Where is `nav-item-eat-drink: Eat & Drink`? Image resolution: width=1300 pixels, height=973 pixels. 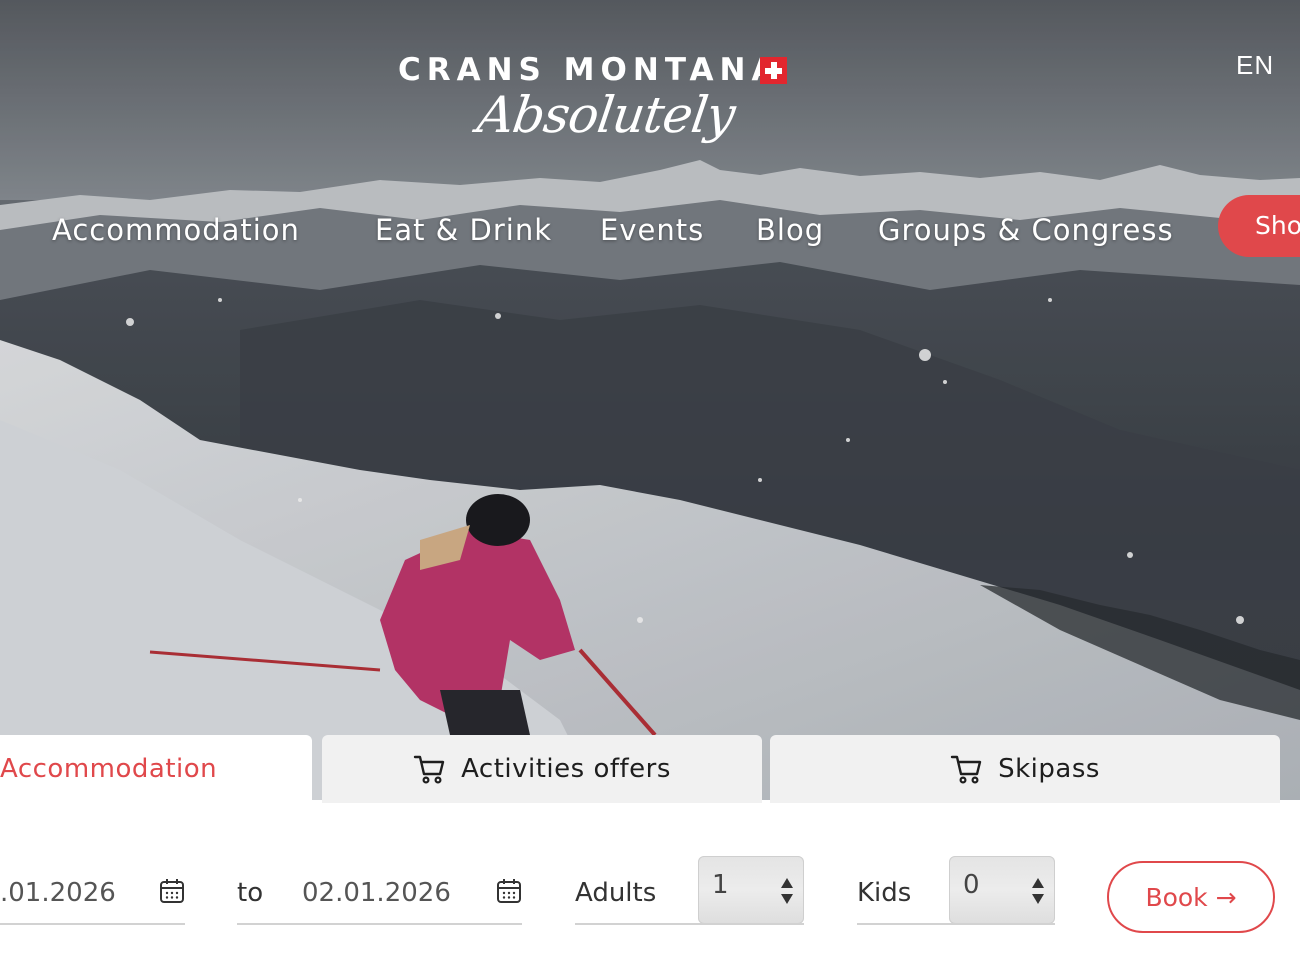 nav-item-eat-drink: Eat & Drink is located at coordinates (463, 230).